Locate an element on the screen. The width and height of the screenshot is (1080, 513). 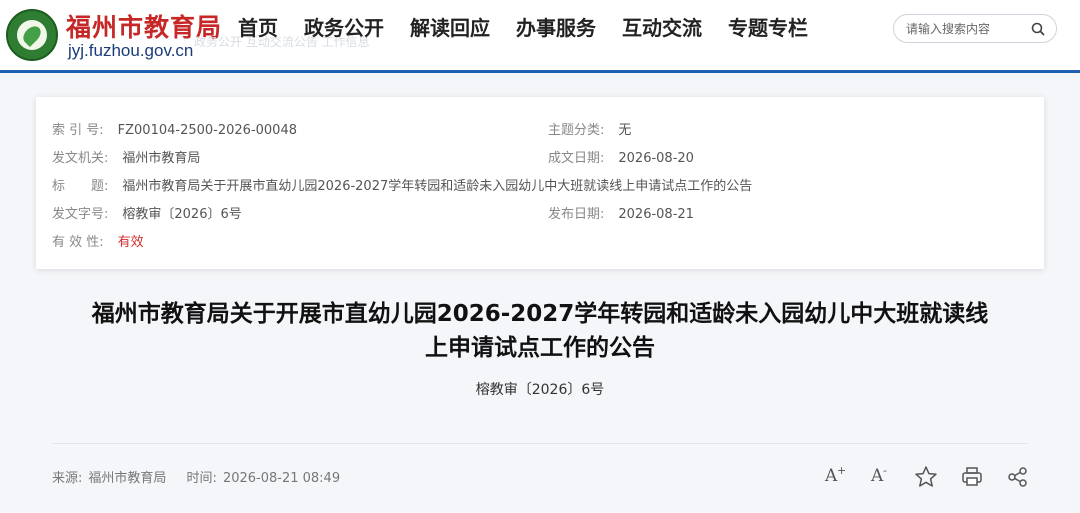
info-created: 成文日期: 2026-08-20 is located at coordinates (621, 156).